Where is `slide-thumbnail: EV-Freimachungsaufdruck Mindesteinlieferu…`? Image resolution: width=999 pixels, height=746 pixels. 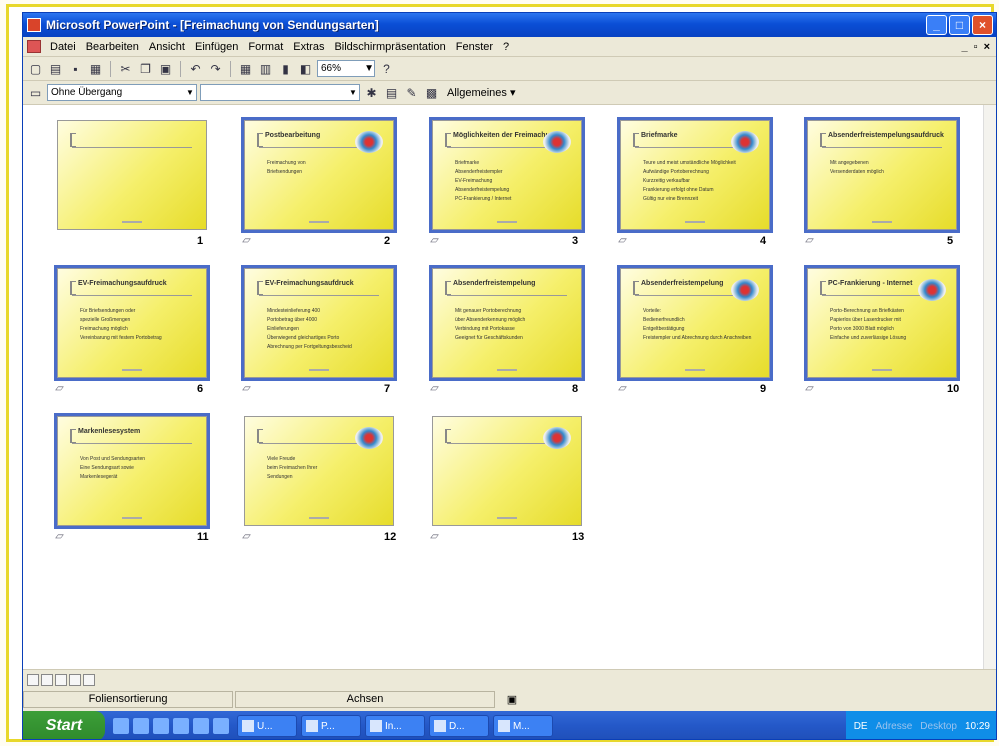
slide-thumbnail: EV-Freimachungsaufdruck Mindesteinlieferu… is located at coordinates (319, 323).